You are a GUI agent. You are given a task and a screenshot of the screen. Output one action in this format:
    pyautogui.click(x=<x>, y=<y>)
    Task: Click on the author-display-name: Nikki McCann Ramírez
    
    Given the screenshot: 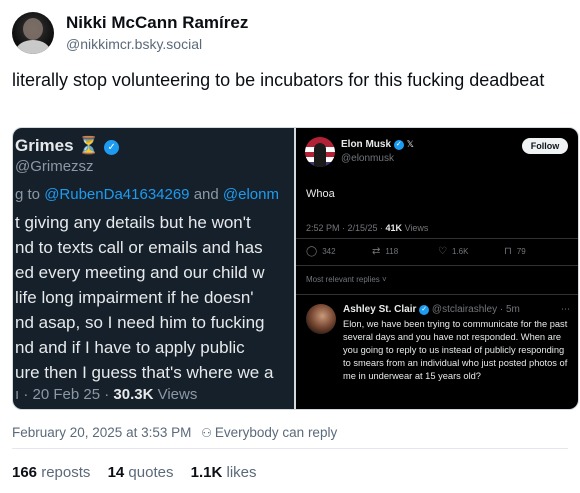 What is the action you would take?
    pyautogui.click(x=157, y=22)
    